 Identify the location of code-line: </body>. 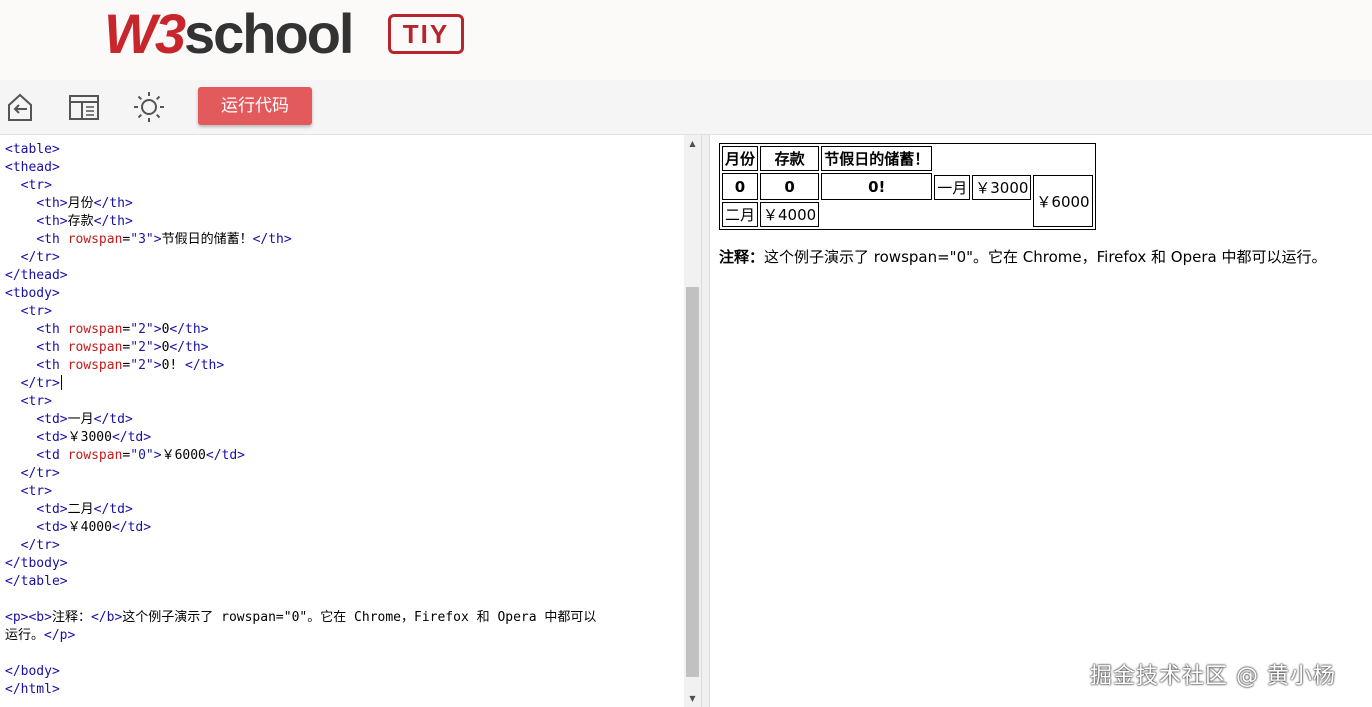
(343, 672).